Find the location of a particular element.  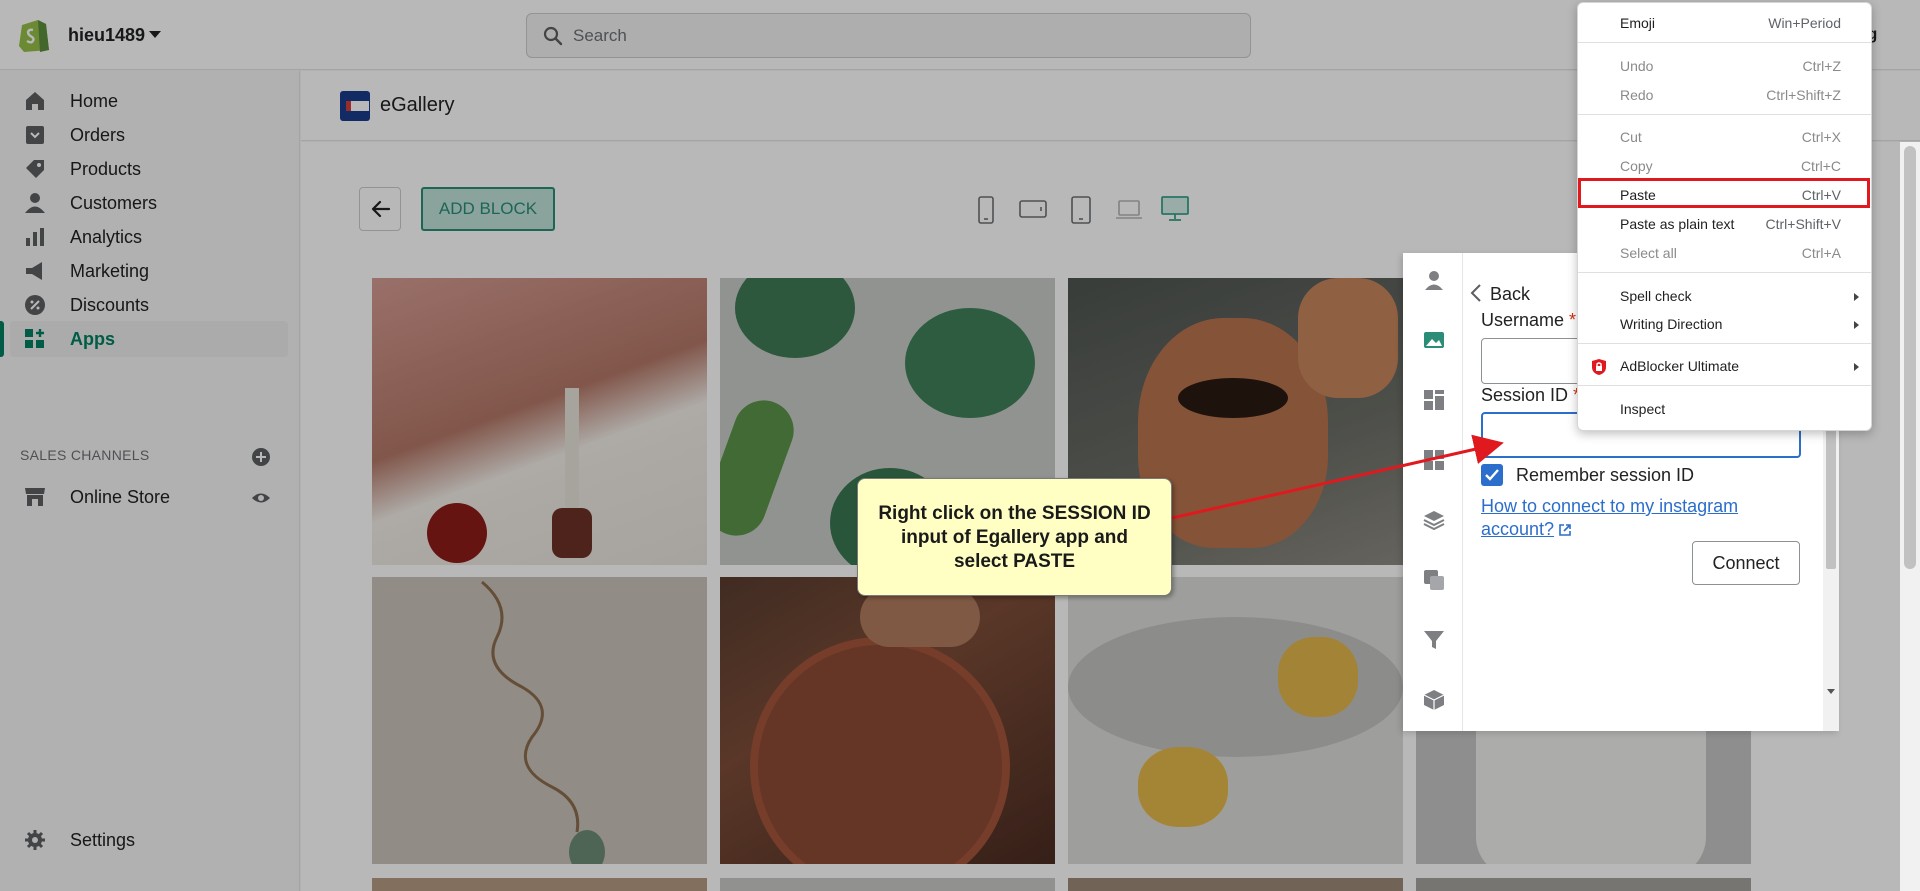

filter-icon is located at coordinates (1434, 640).